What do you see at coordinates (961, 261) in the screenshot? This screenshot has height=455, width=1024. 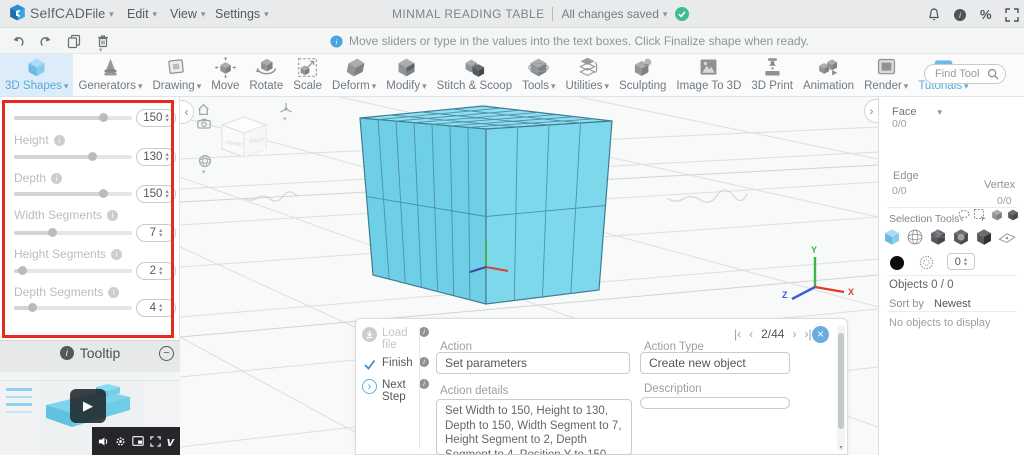 I see `brush-size-spinner: 0 ▴ ▾` at bounding box center [961, 261].